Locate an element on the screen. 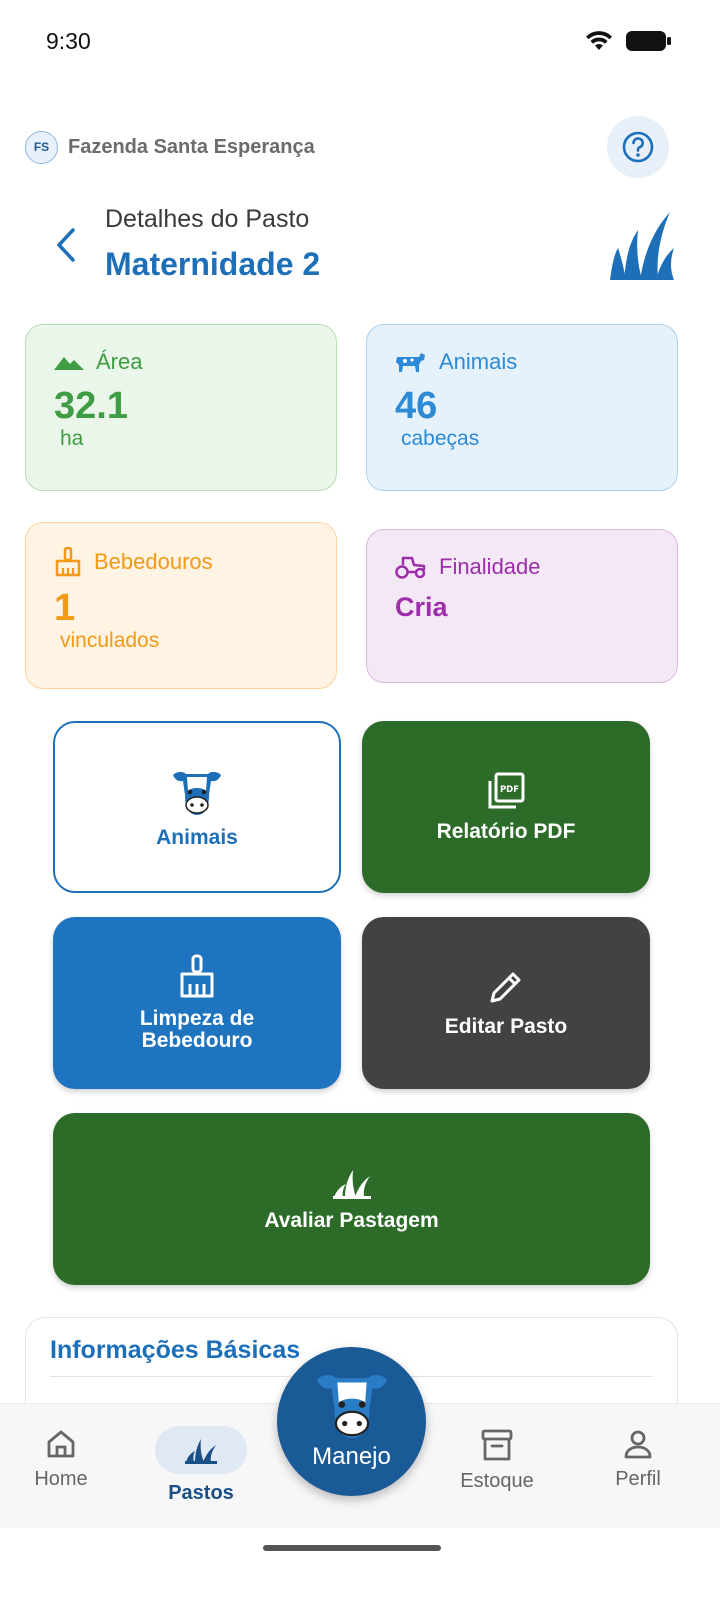 The width and height of the screenshot is (720, 1606). animals-button: Animais is located at coordinates (197, 807).